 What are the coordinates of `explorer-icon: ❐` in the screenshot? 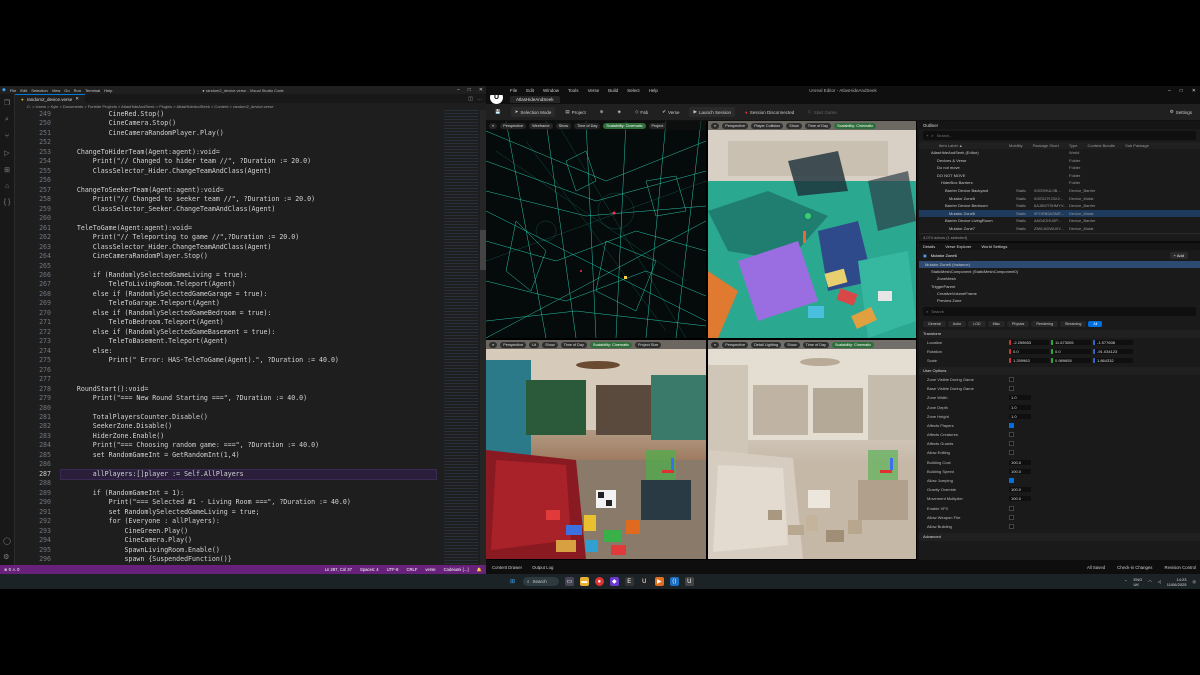 It's located at (7, 103).